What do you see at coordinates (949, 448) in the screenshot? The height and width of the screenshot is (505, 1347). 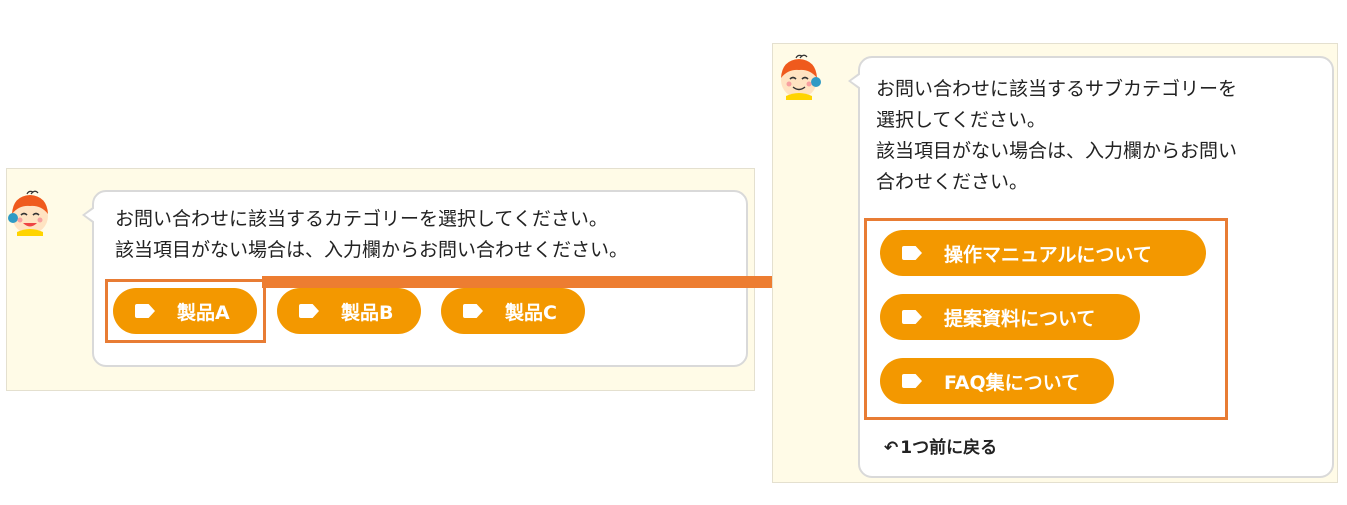 I see `back-label: 1つ前に戻る` at bounding box center [949, 448].